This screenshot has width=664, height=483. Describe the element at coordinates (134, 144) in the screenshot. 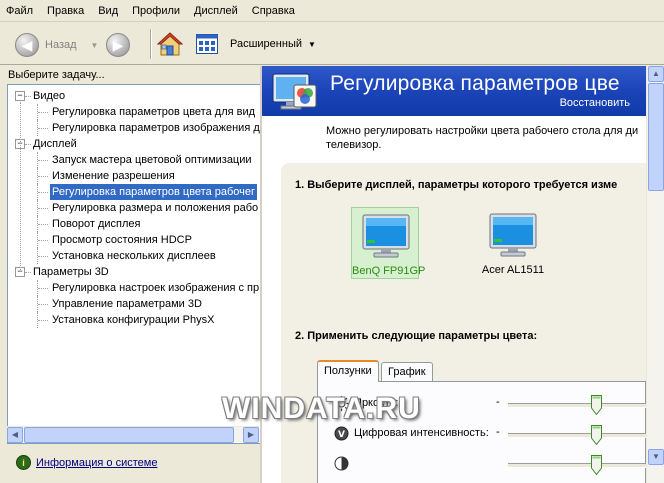

I see `tree-category: − Дисплей` at that location.